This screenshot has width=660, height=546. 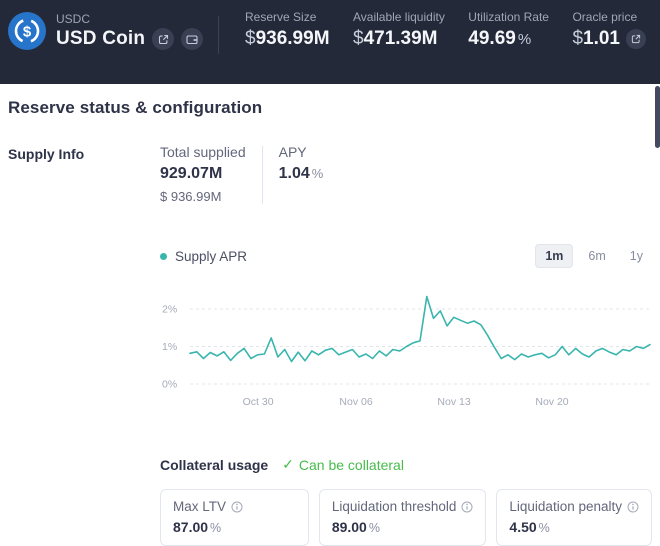 I want to click on collateral-badge: ✓ Can be collateral, so click(x=343, y=464).